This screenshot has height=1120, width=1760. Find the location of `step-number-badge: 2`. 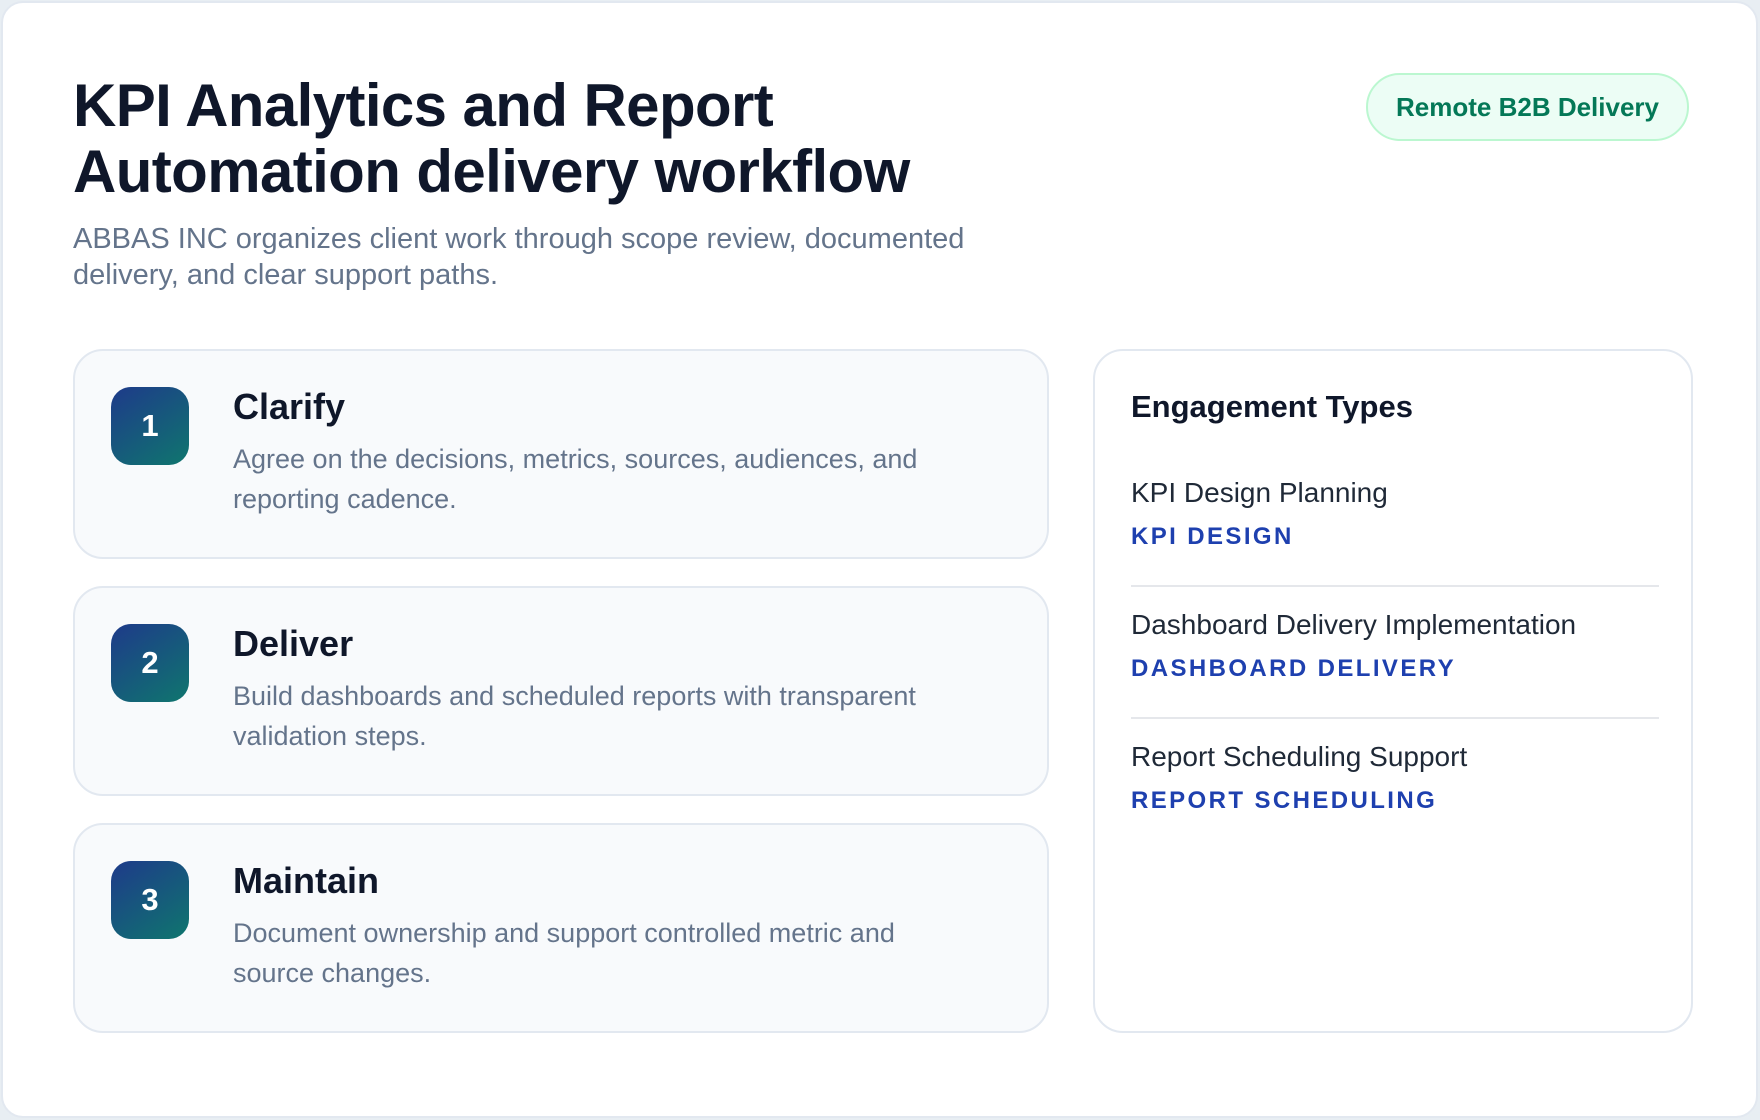

step-number-badge: 2 is located at coordinates (150, 663).